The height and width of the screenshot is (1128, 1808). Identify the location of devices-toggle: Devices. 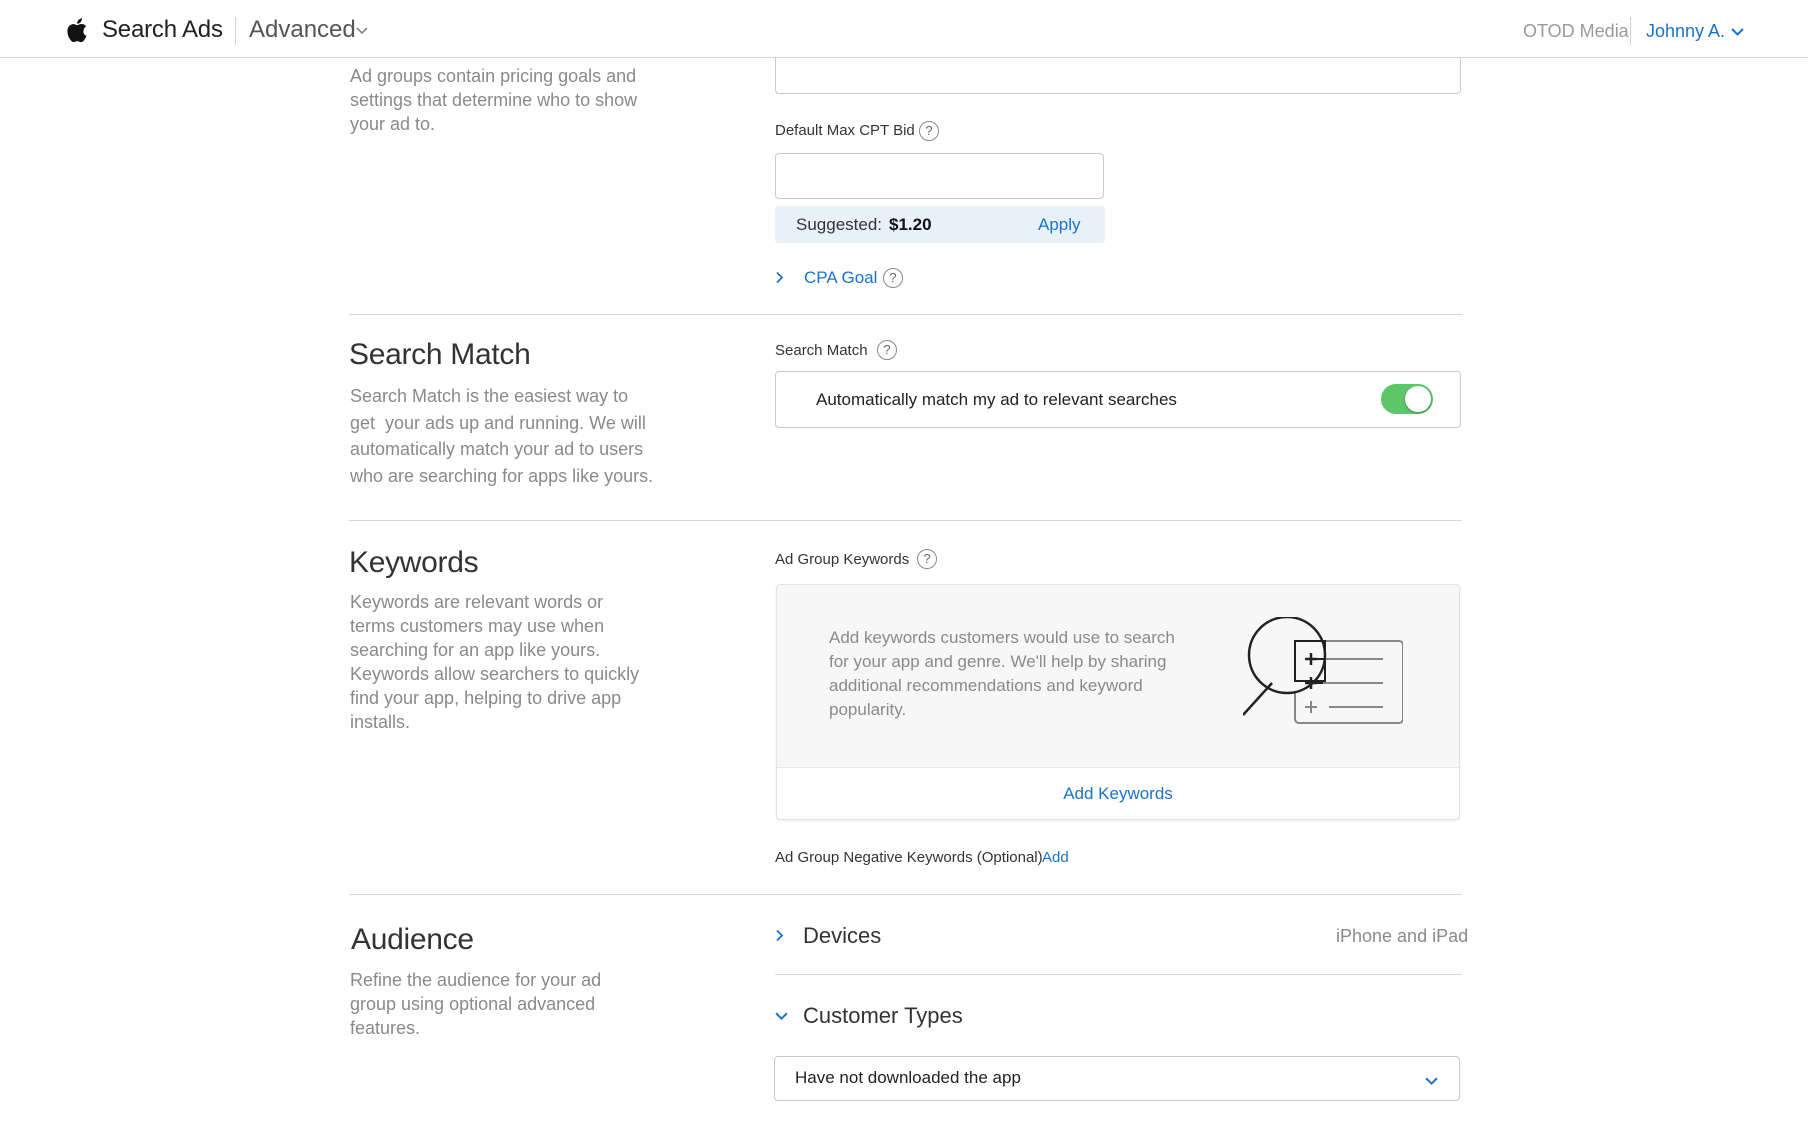
(842, 936).